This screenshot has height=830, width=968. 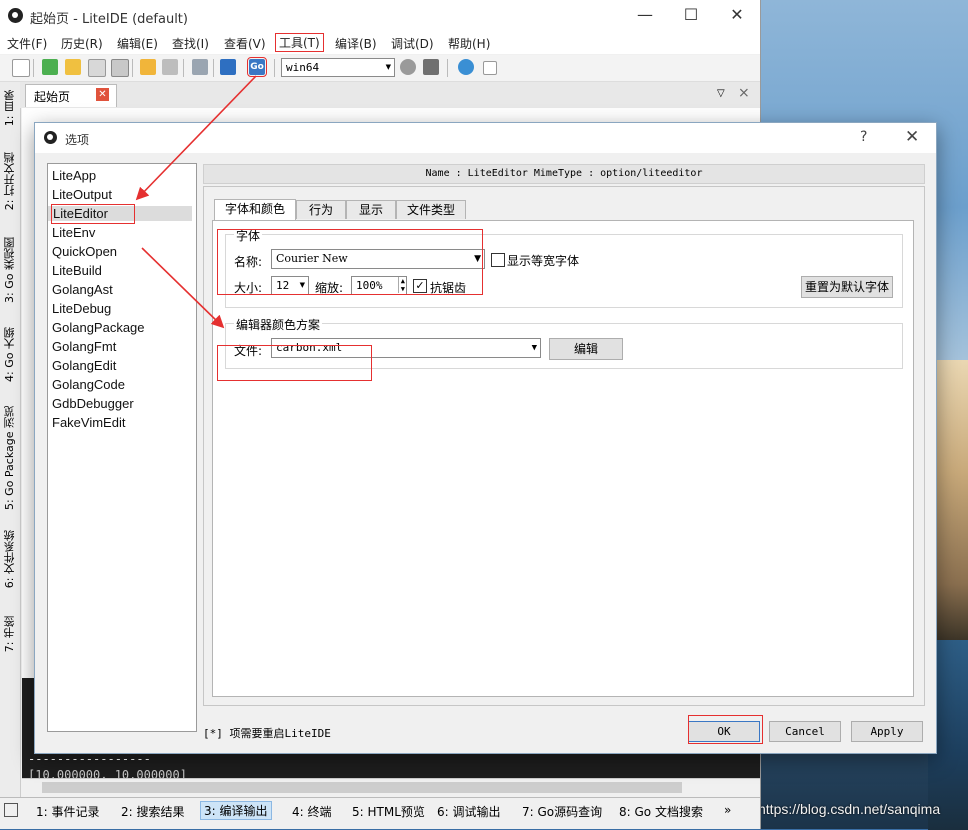 I want to click on nav-item-litebuild: LiteBuild, so click(x=77, y=270).